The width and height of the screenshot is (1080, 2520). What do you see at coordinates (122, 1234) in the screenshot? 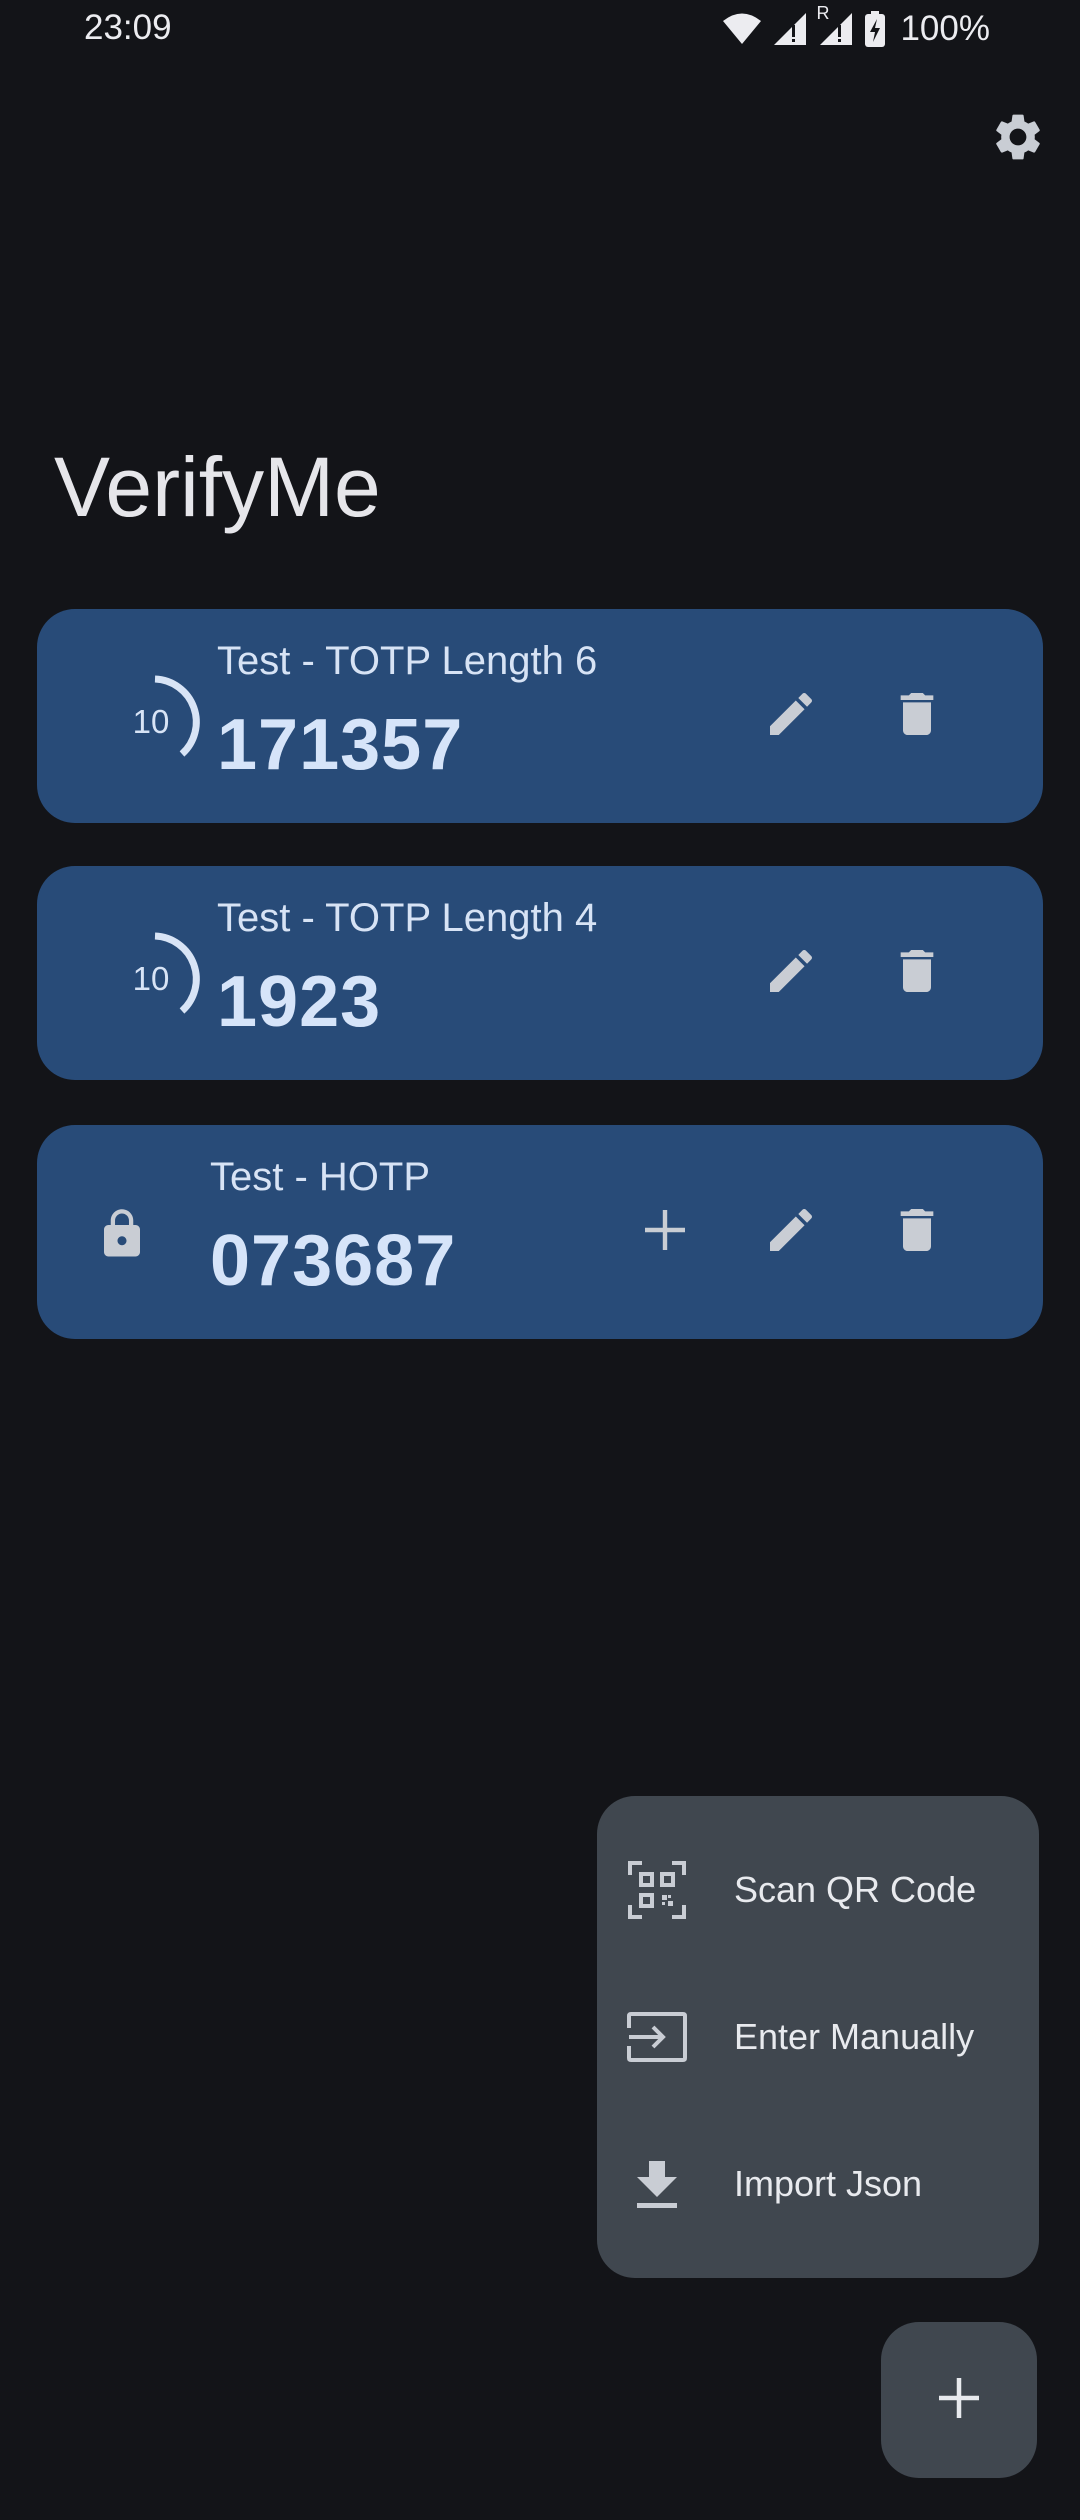
I see `lock-icon` at bounding box center [122, 1234].